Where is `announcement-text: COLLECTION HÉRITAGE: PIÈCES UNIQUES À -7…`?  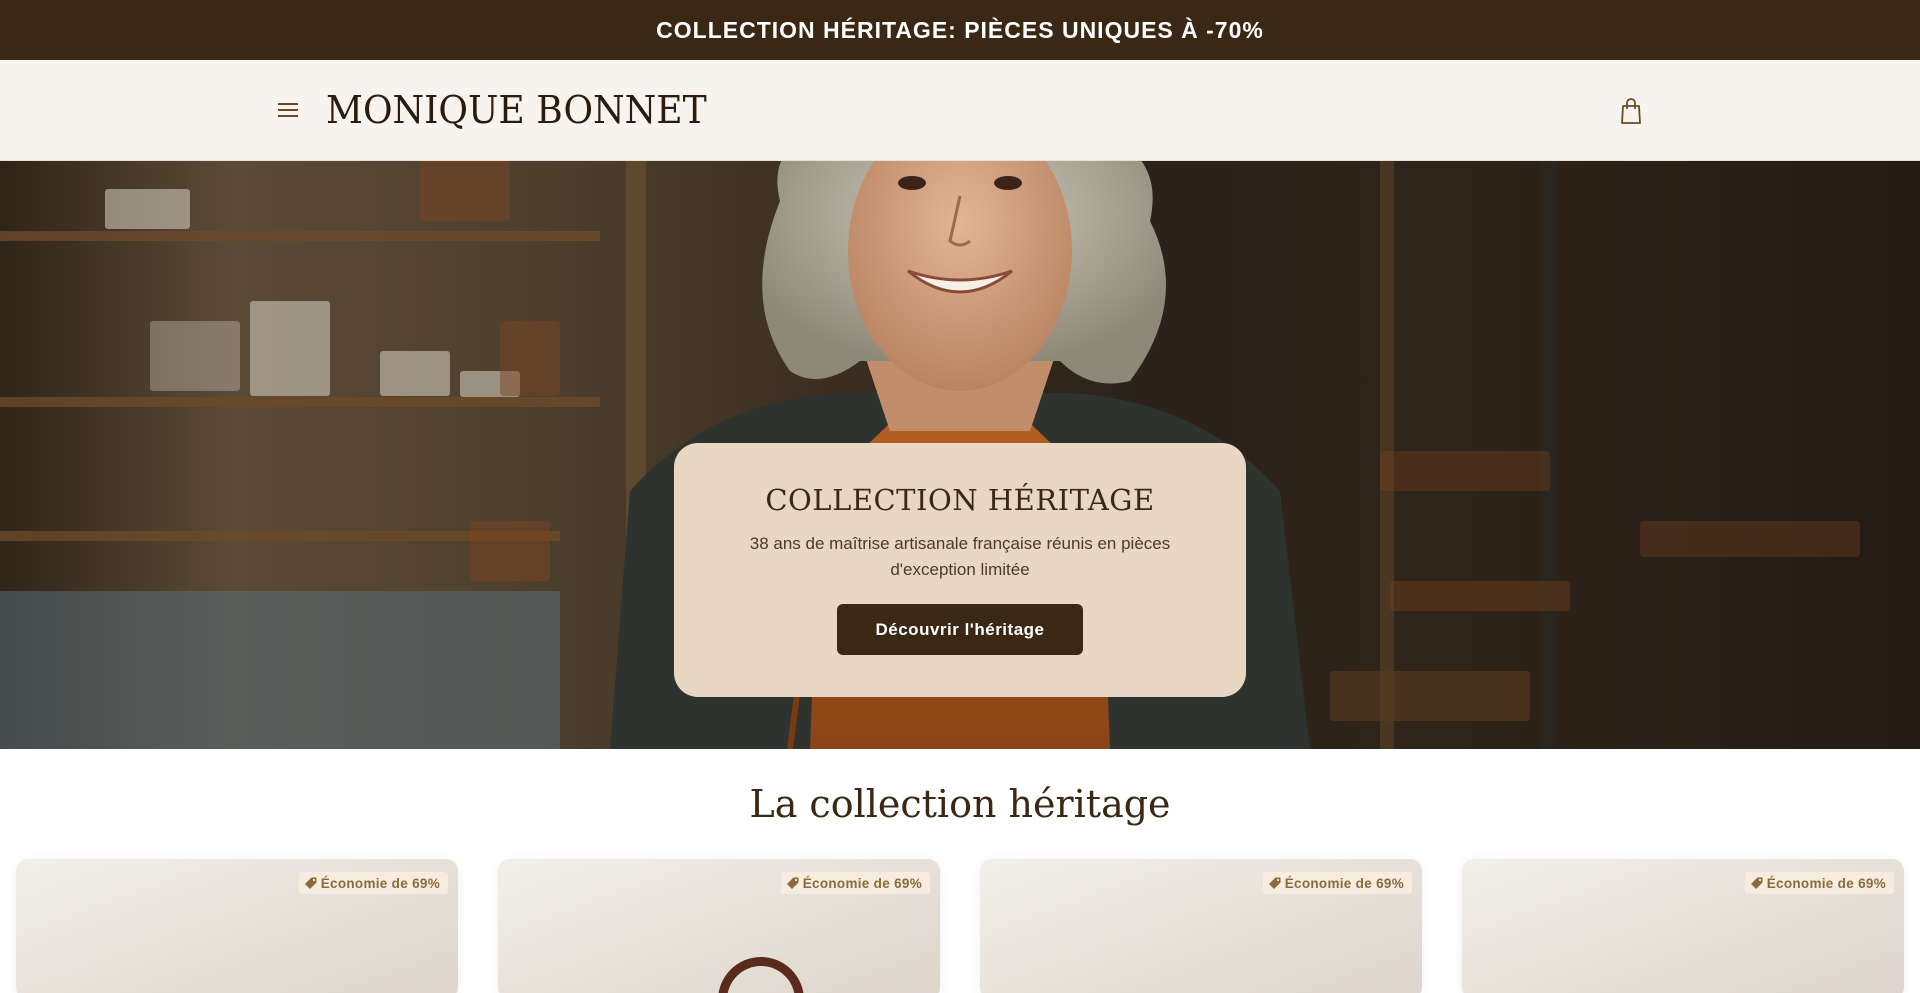
announcement-text: COLLECTION HÉRITAGE: PIÈCES UNIQUES À -7… is located at coordinates (960, 29).